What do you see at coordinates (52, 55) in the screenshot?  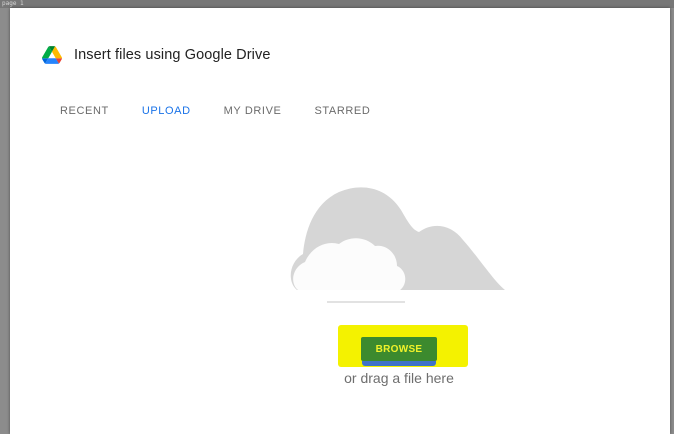 I see `google-drive-icon` at bounding box center [52, 55].